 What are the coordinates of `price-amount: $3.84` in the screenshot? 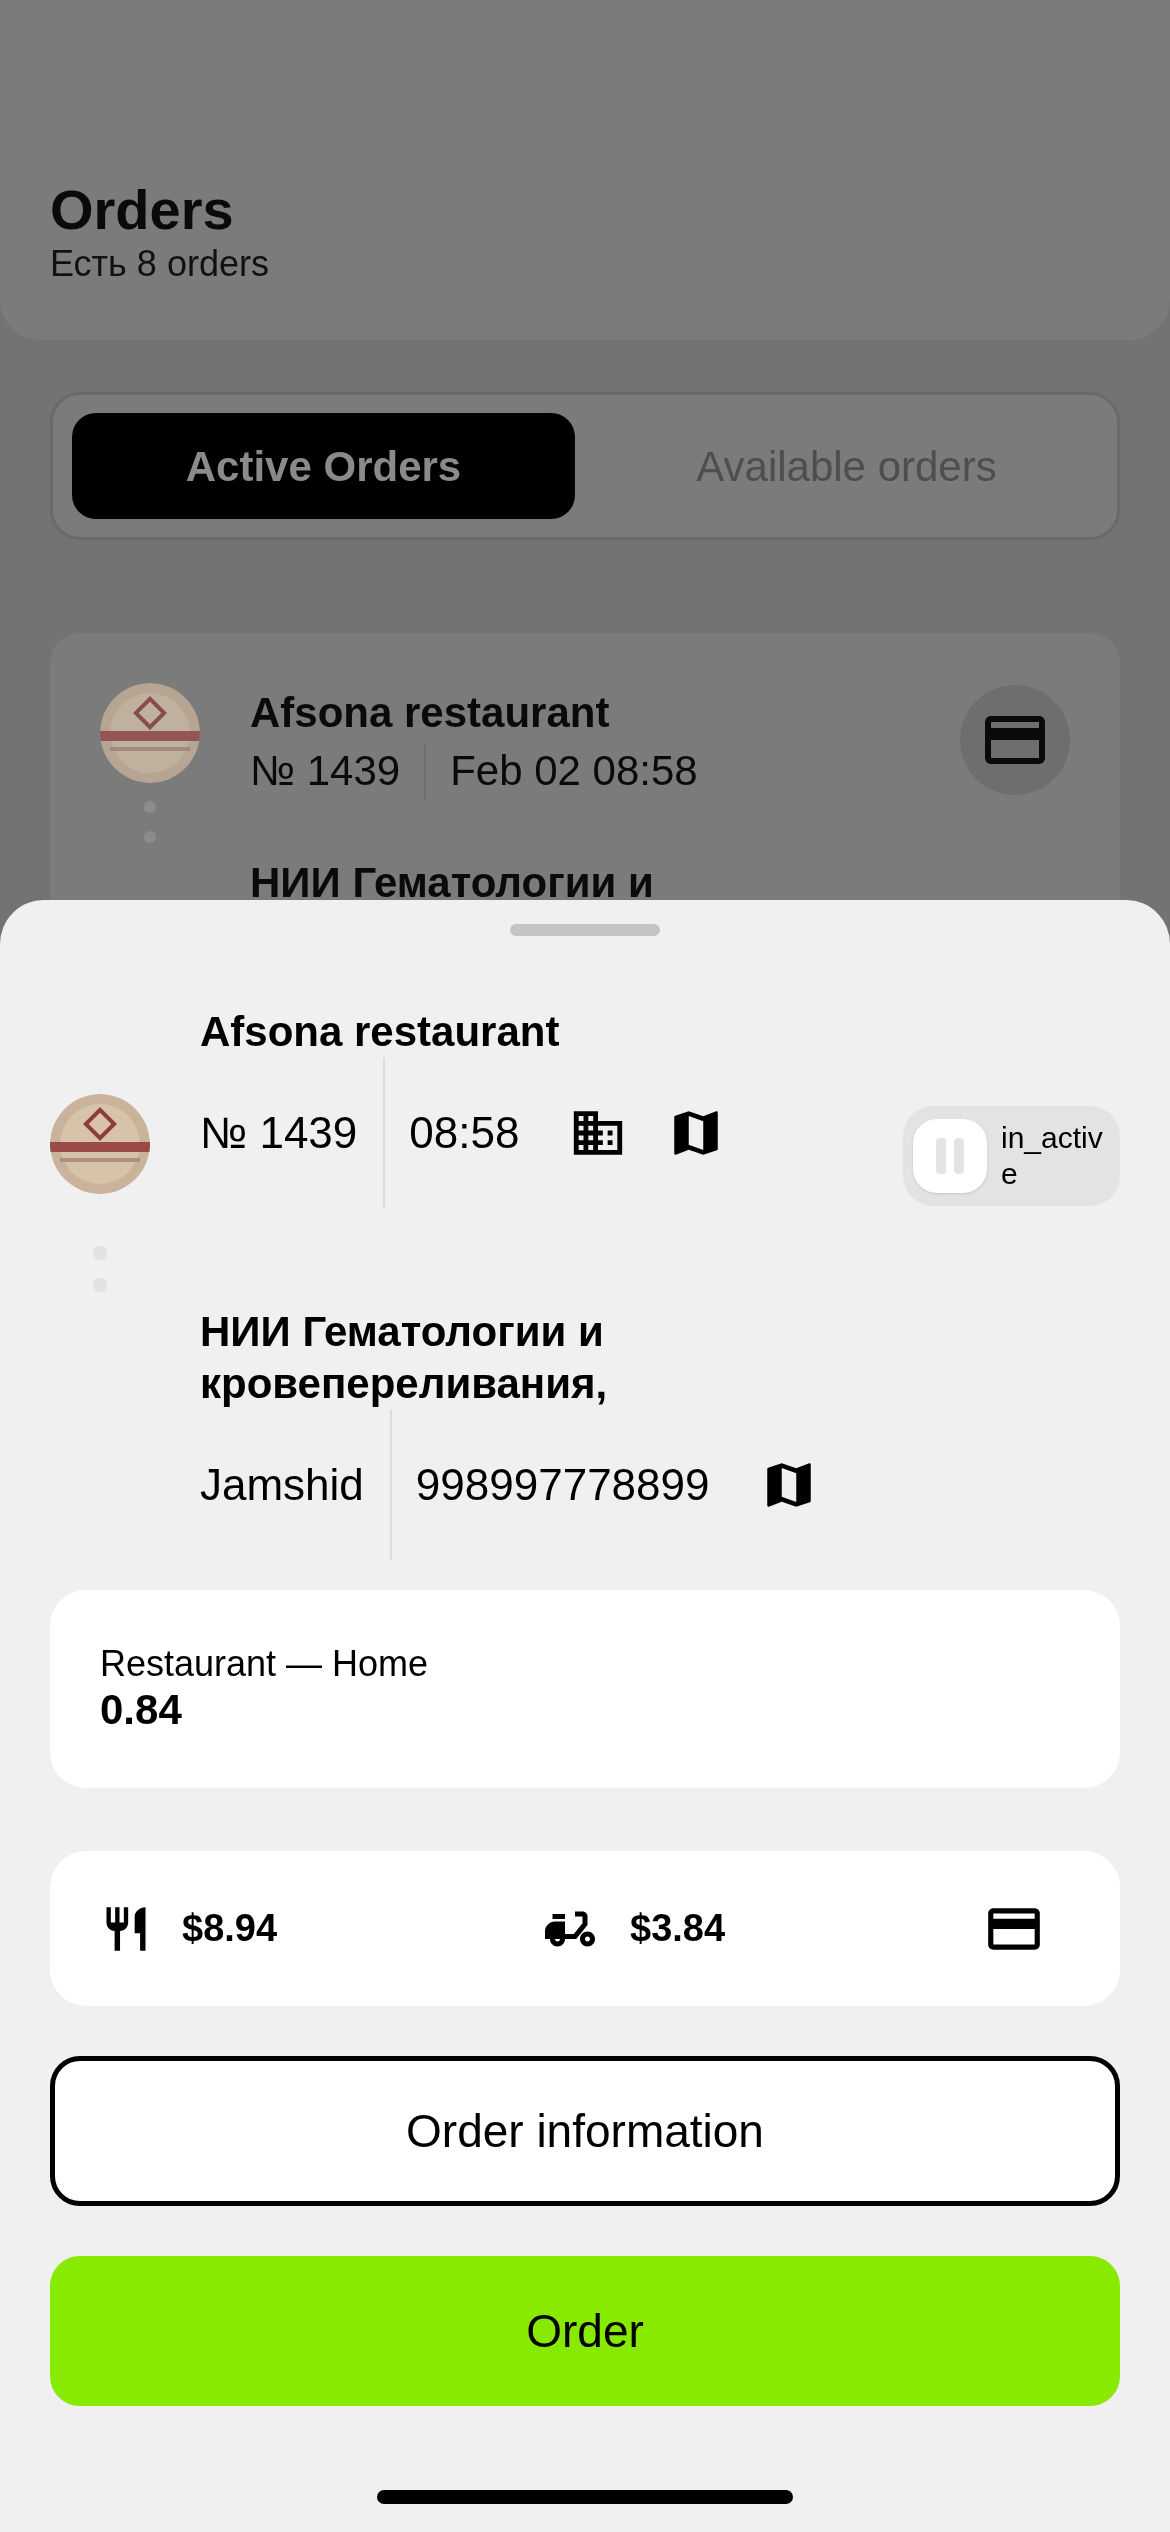 It's located at (678, 1928).